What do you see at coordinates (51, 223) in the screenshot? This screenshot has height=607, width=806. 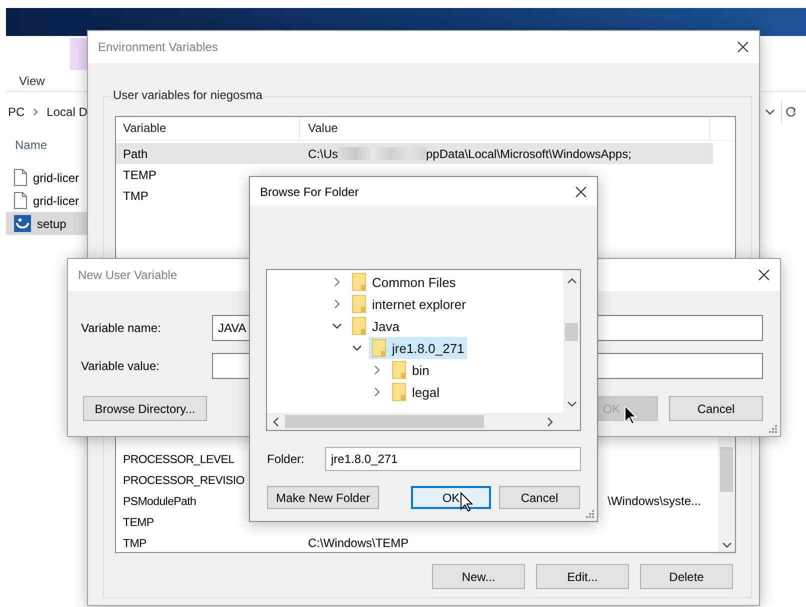 I see `file-name: setup` at bounding box center [51, 223].